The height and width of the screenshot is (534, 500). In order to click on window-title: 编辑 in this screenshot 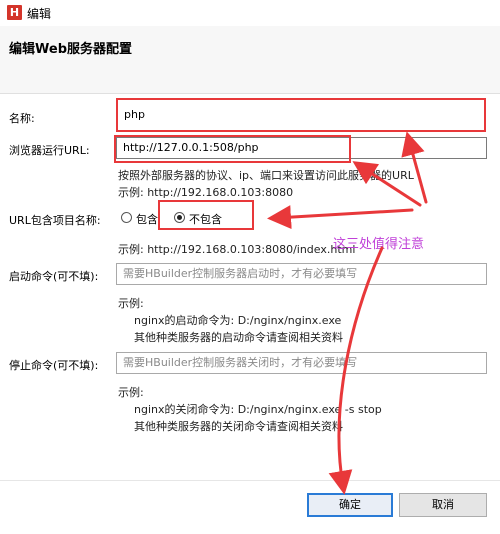, I will do `click(39, 14)`.